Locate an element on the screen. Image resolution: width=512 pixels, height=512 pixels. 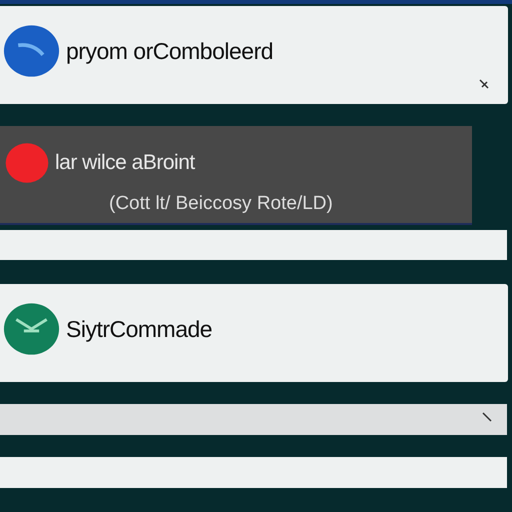
list-bar is located at coordinates (253, 245).